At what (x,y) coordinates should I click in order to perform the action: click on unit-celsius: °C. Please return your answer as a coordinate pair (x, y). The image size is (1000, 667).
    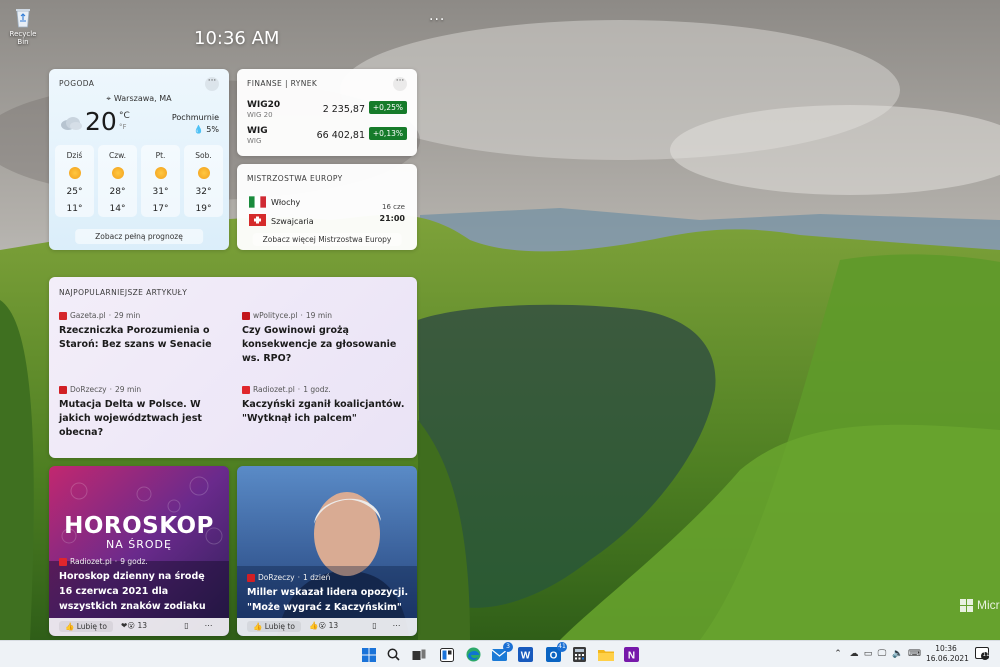
    Looking at the image, I should click on (124, 116).